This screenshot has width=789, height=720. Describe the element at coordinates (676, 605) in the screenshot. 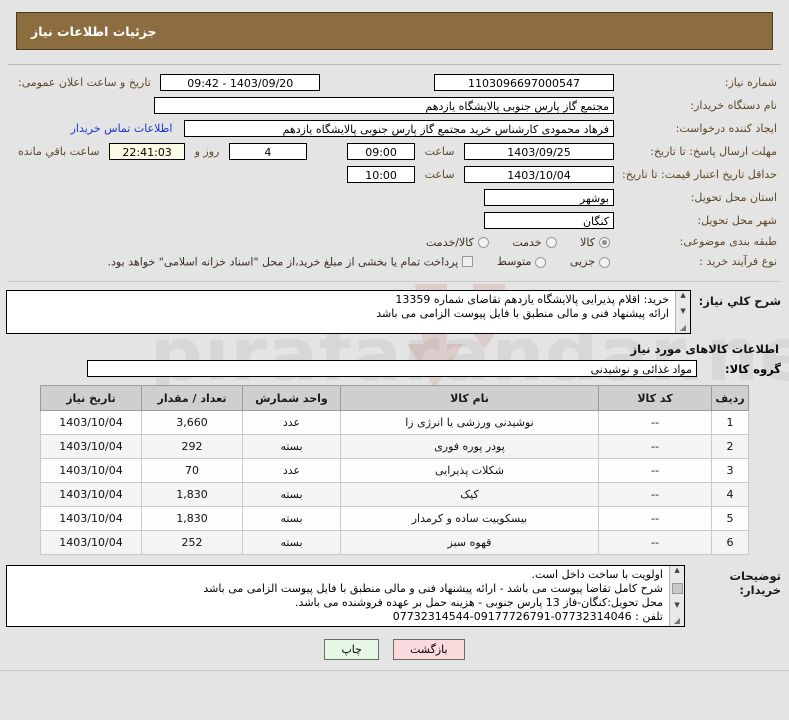

I see `notes-scroll-down-icon: ▼` at that location.